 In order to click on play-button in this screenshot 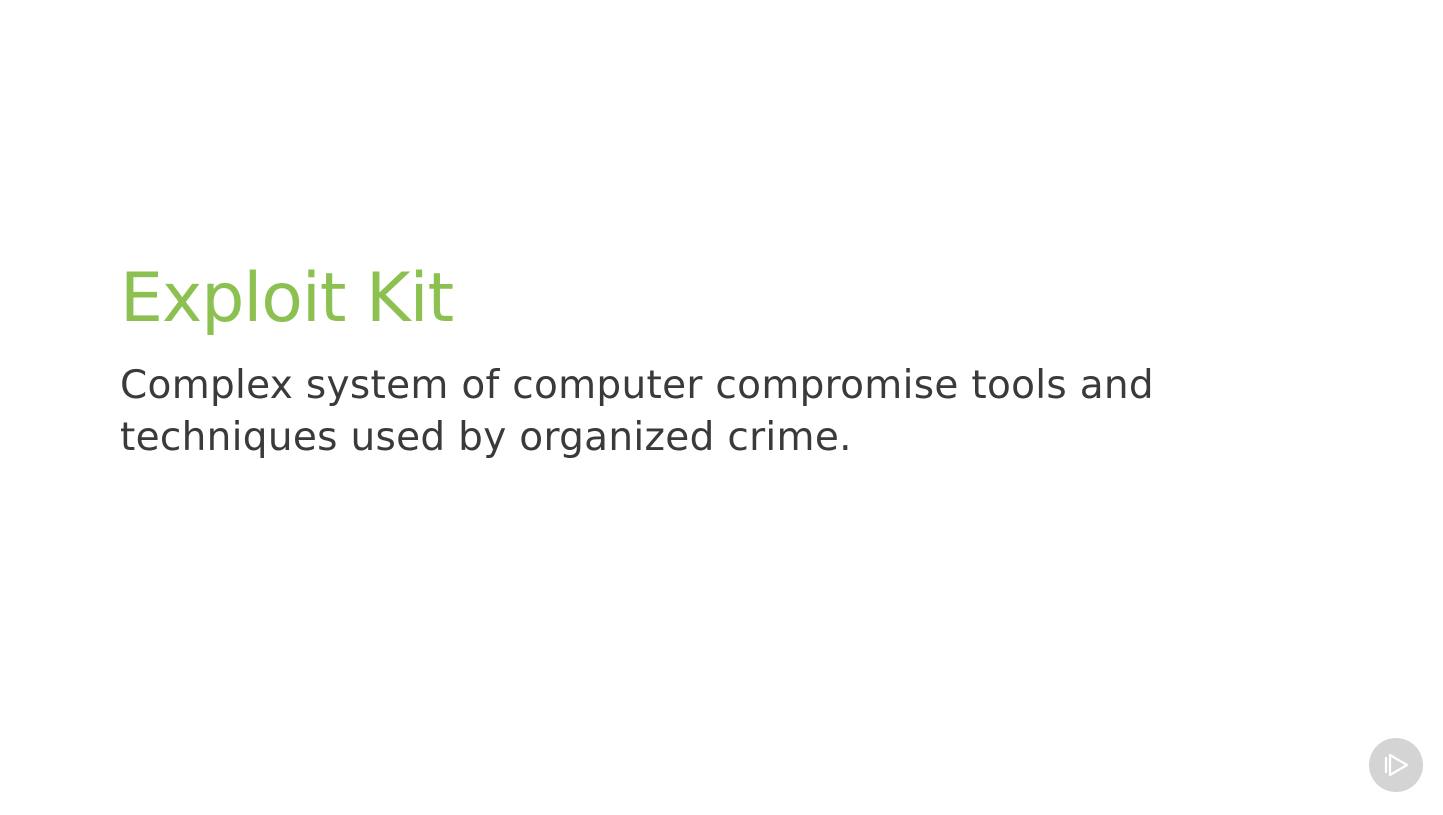, I will do `click(1396, 765)`.